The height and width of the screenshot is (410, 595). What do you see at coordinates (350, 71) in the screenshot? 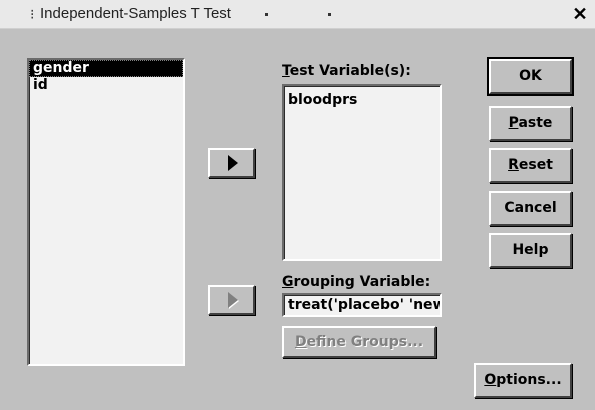
I see `test-variables-label-text: est Variable(s):` at bounding box center [350, 71].